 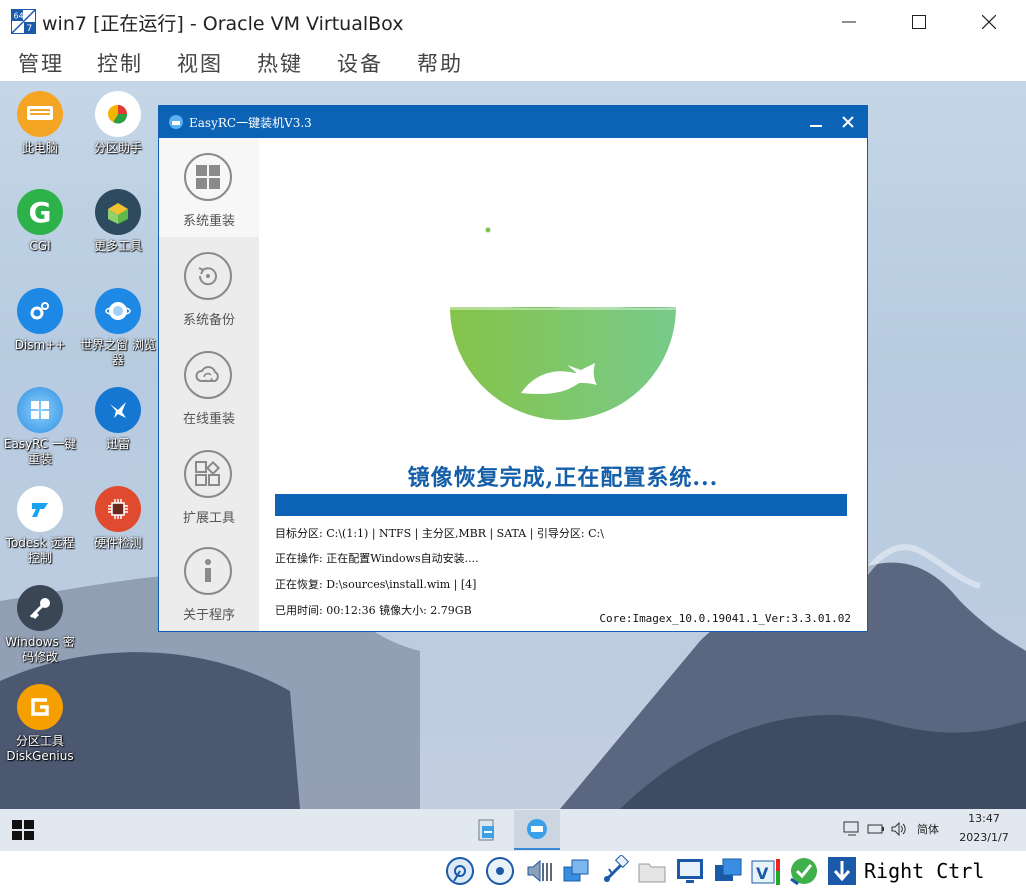 What do you see at coordinates (118, 311) in the screenshot?
I see `browser-globe-icon` at bounding box center [118, 311].